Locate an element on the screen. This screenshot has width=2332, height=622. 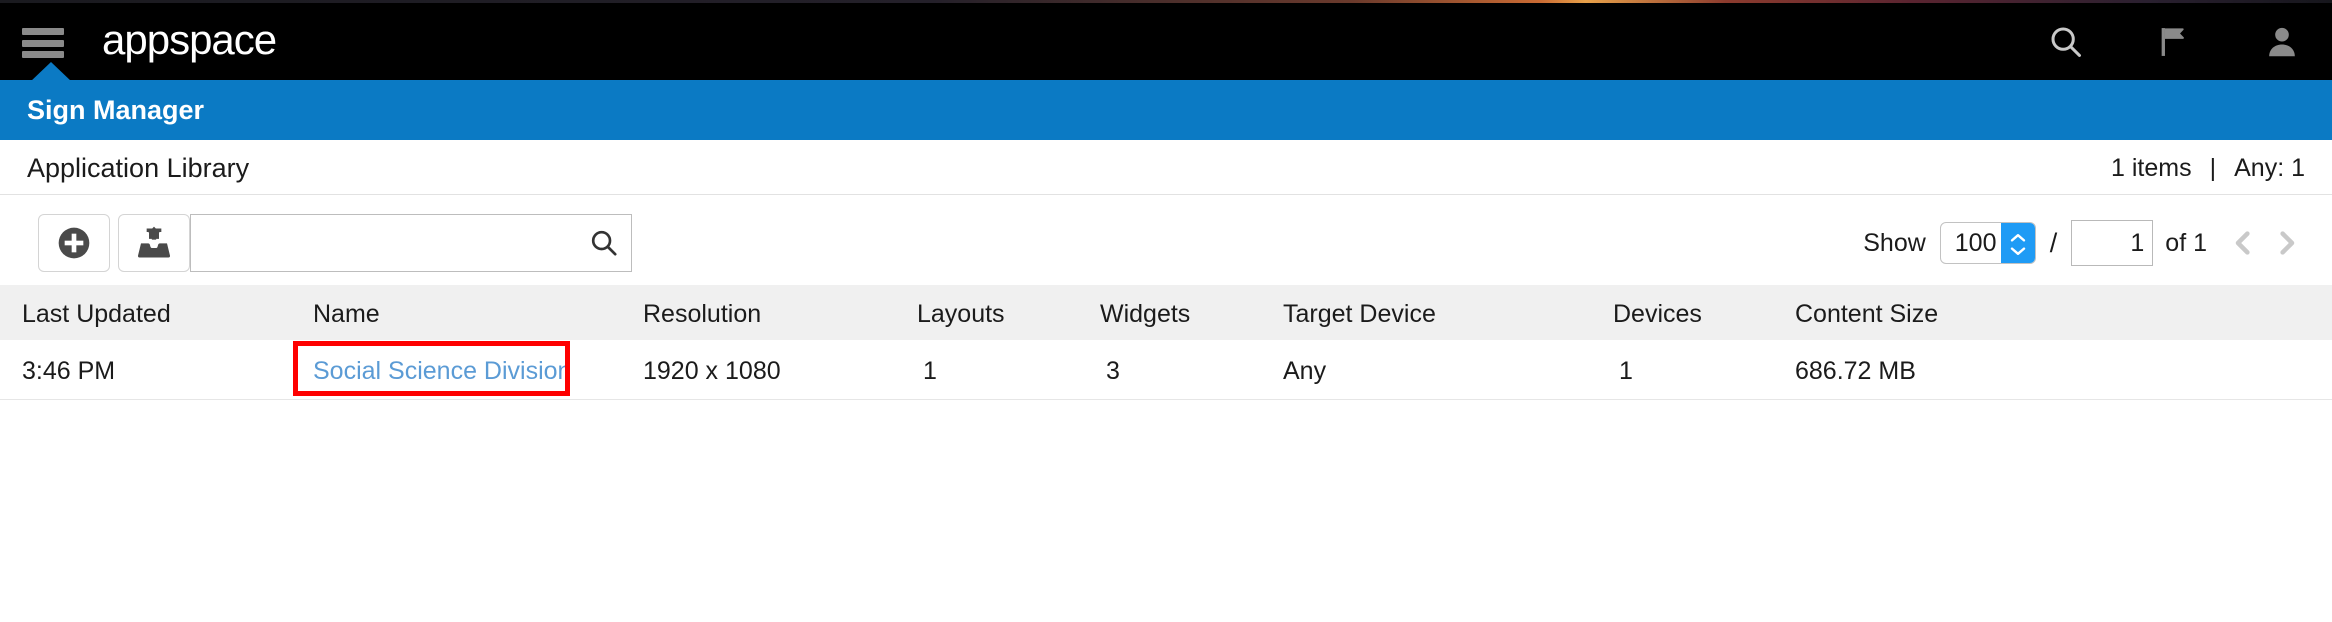
add-application-button is located at coordinates (74, 243).